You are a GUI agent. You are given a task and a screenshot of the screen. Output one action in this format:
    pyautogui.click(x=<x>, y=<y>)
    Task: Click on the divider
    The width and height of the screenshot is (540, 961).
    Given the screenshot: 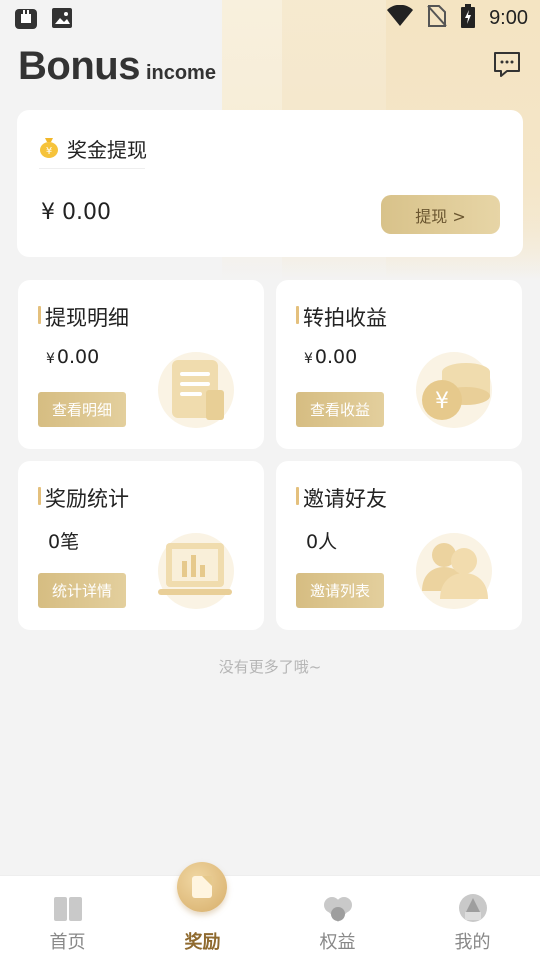 What is the action you would take?
    pyautogui.click(x=92, y=168)
    